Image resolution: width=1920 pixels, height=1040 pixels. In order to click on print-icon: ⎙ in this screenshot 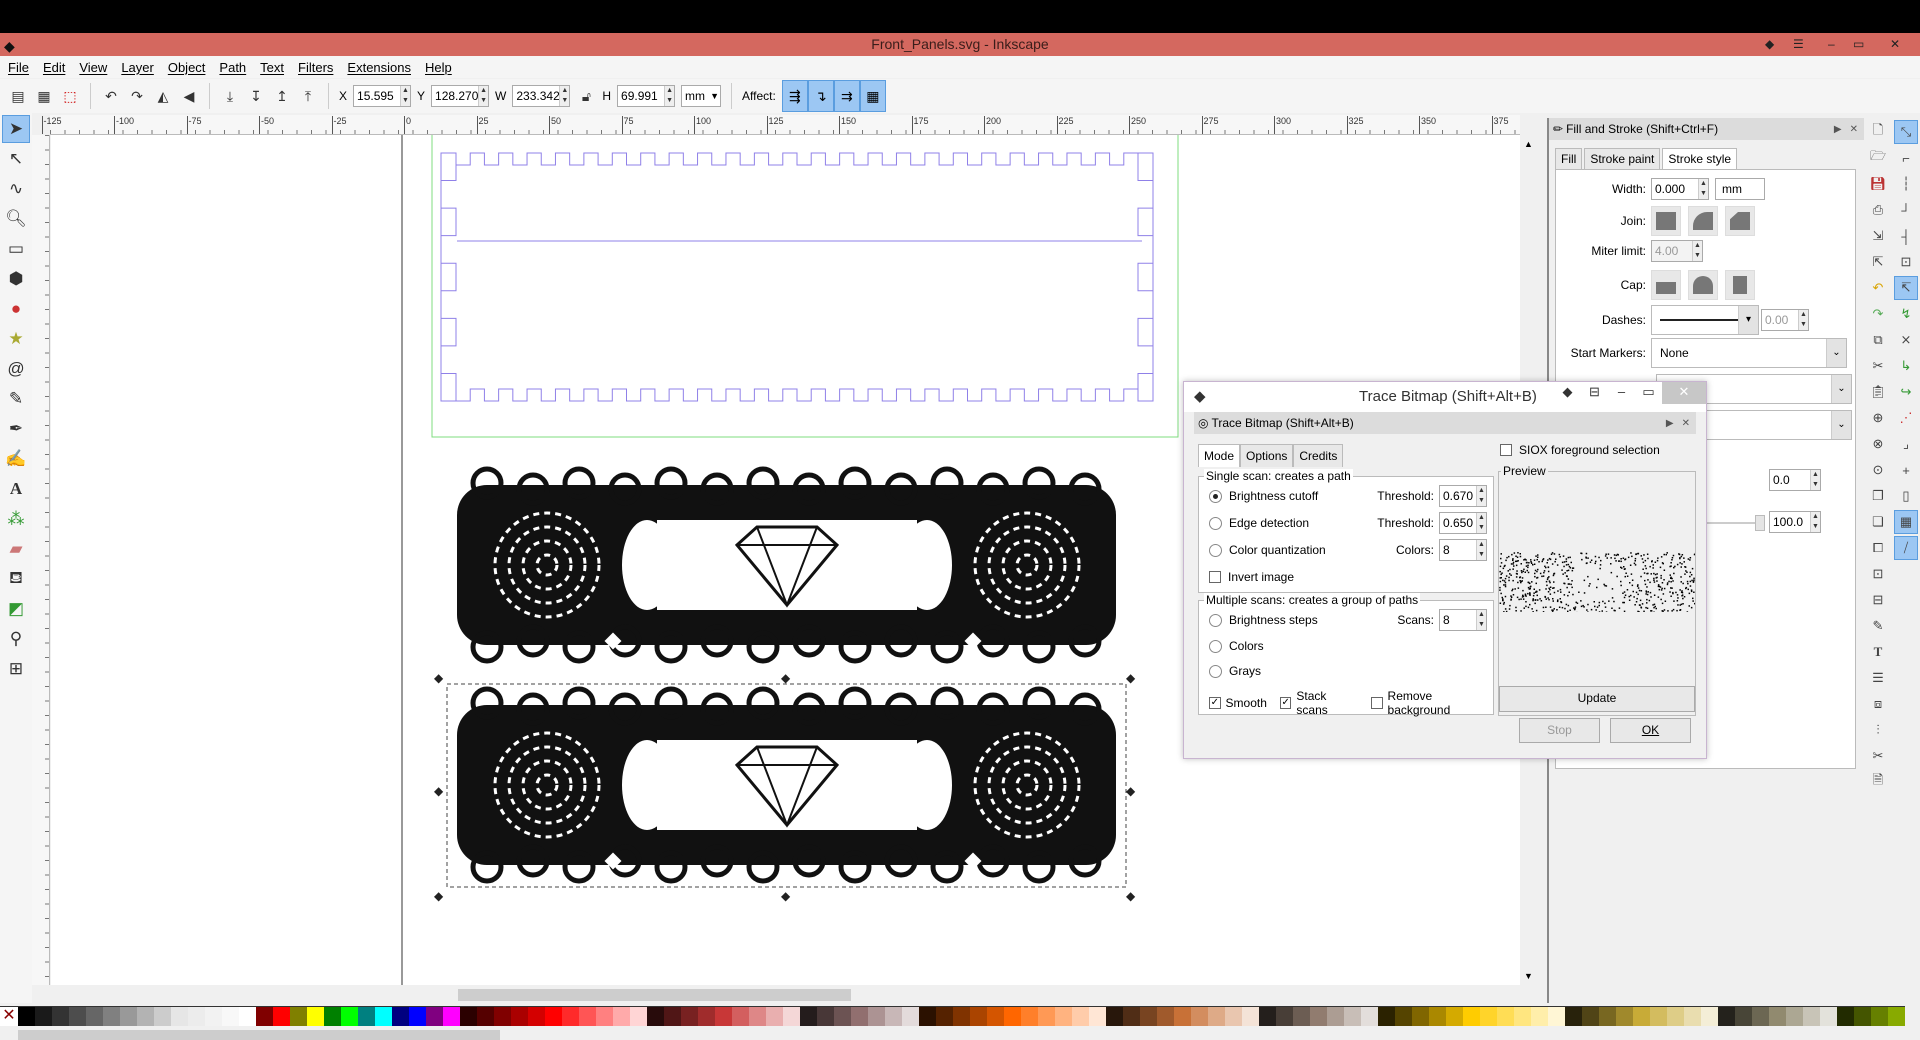, I will do `click(1878, 210)`.